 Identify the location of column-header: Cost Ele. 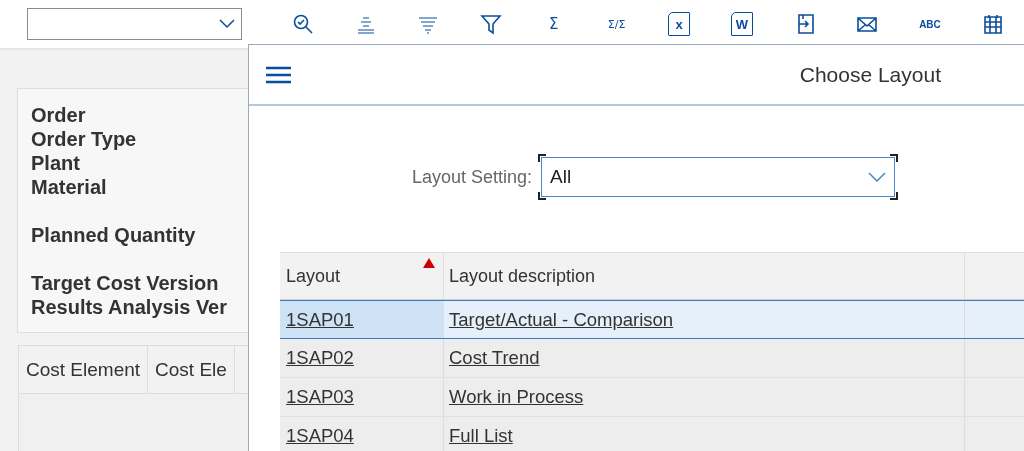
(191, 369).